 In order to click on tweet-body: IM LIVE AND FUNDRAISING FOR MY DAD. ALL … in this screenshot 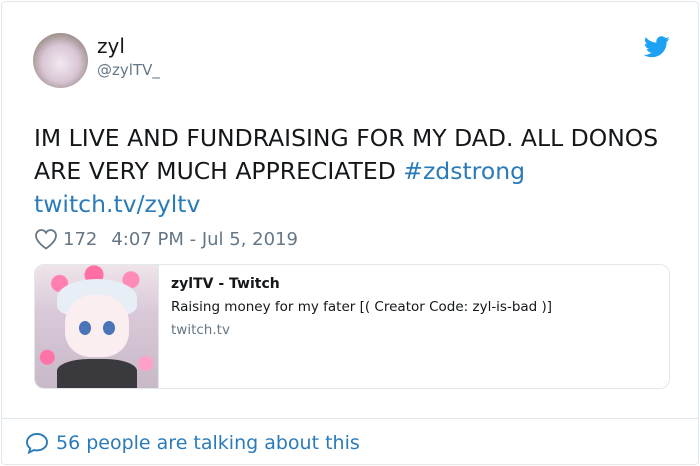, I will do `click(346, 154)`.